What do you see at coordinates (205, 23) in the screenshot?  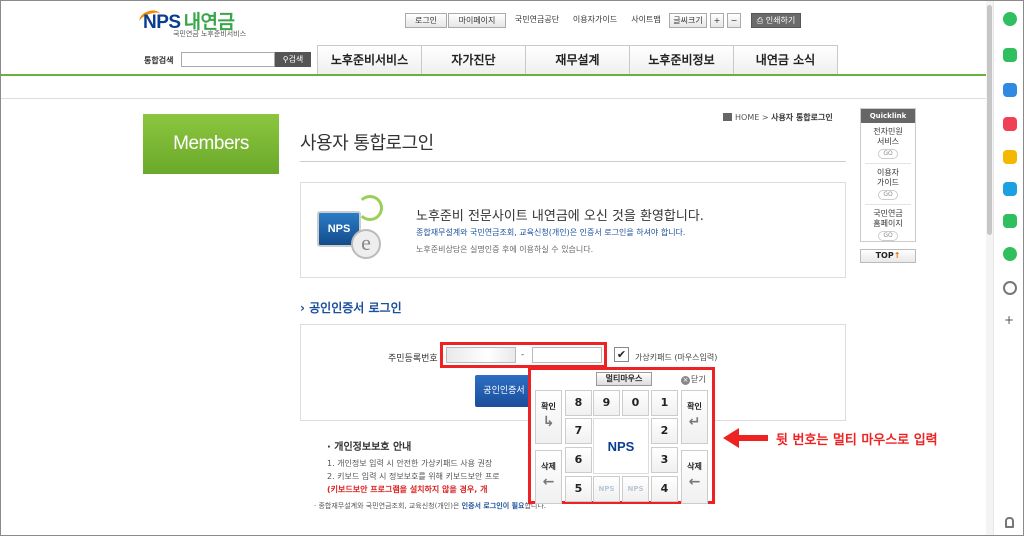 I see `nps-logo: NPS 내연금 국민연금 노후준비서비스` at bounding box center [205, 23].